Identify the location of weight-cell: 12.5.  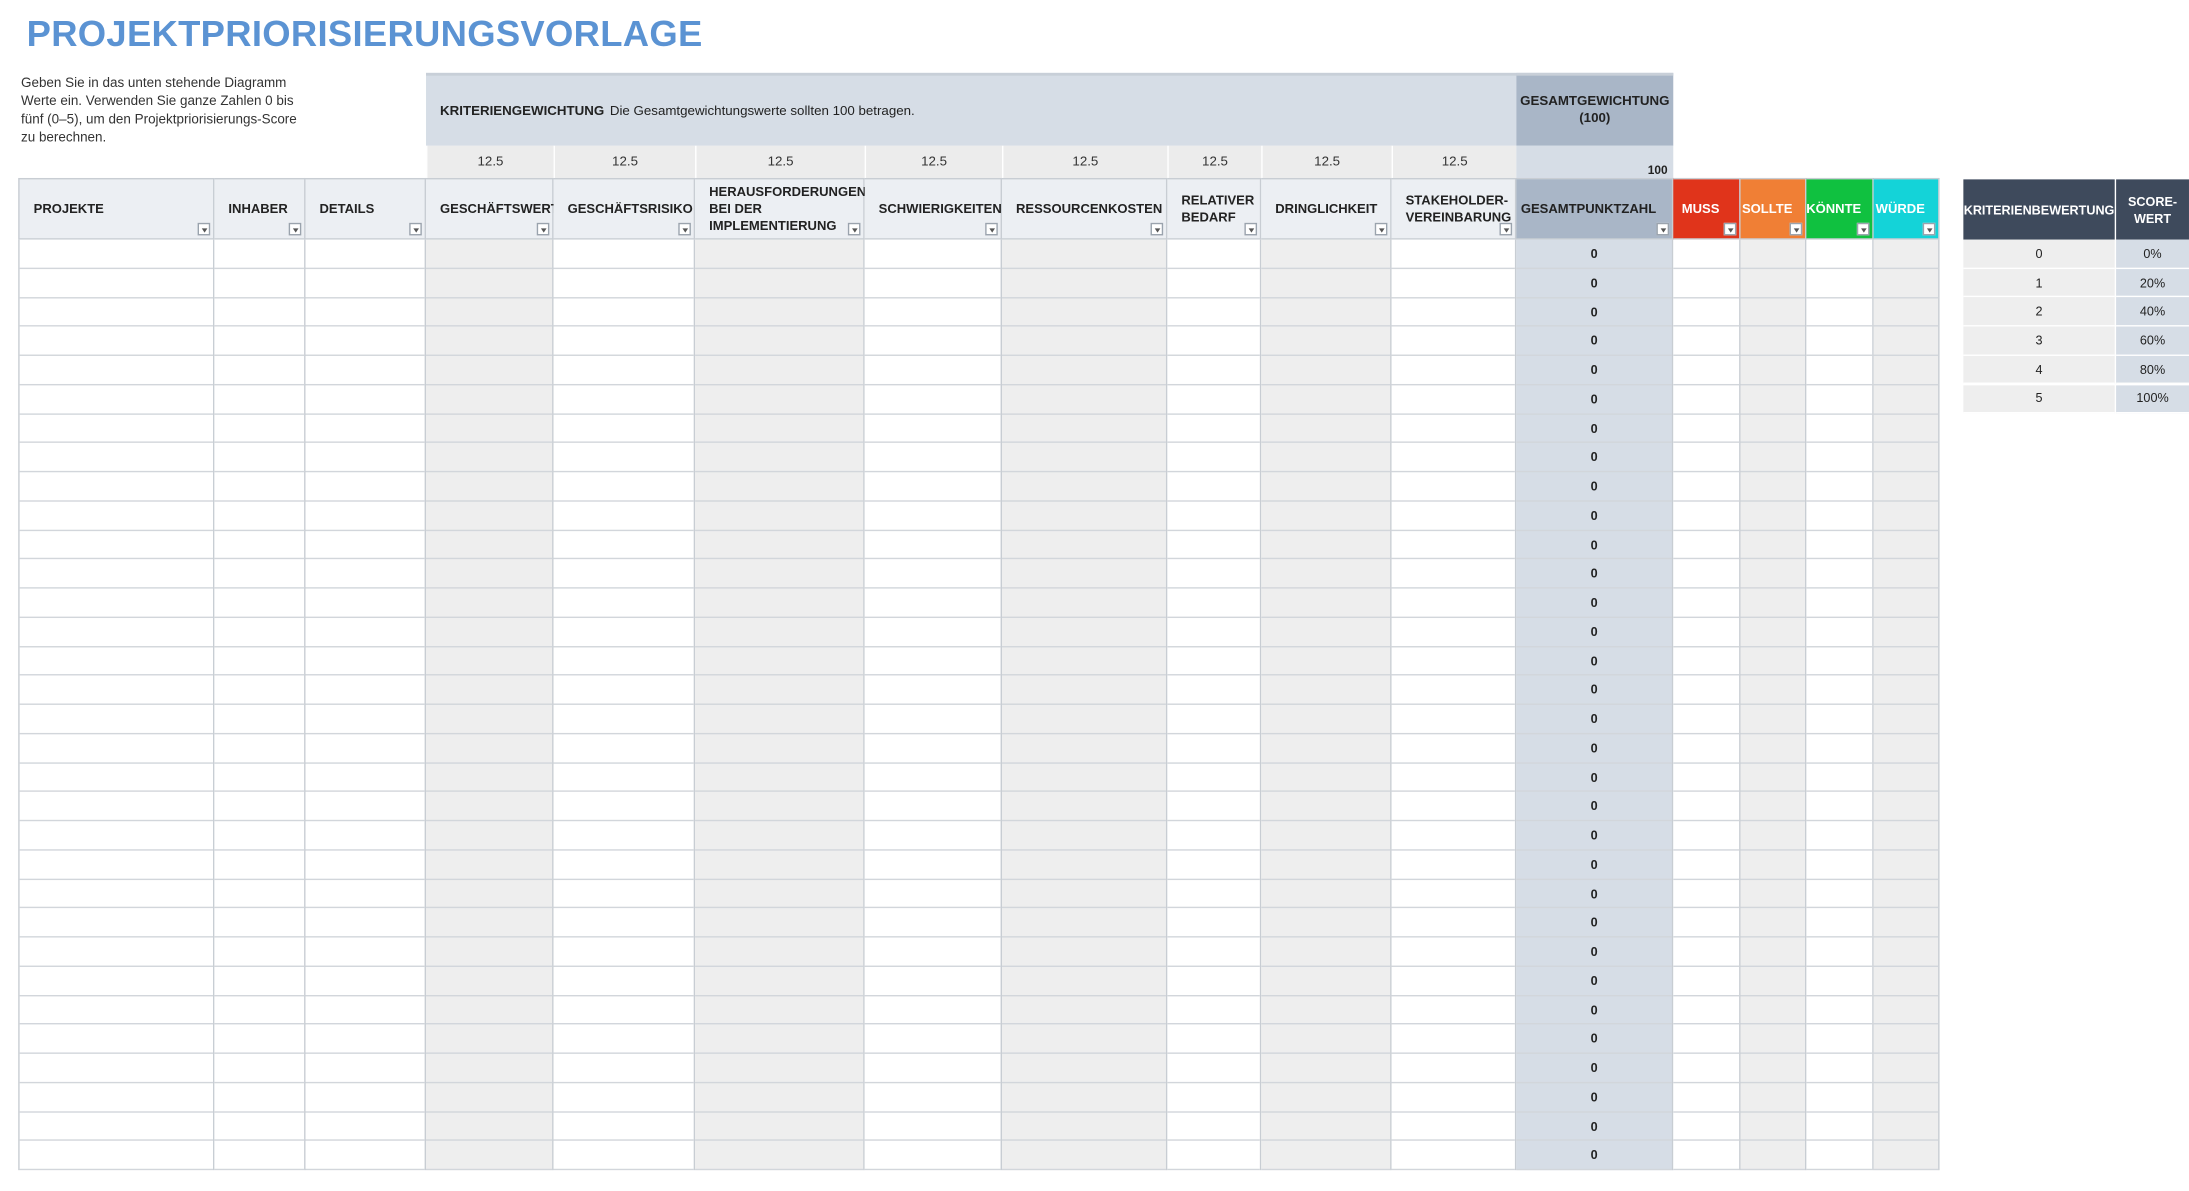
(624, 161).